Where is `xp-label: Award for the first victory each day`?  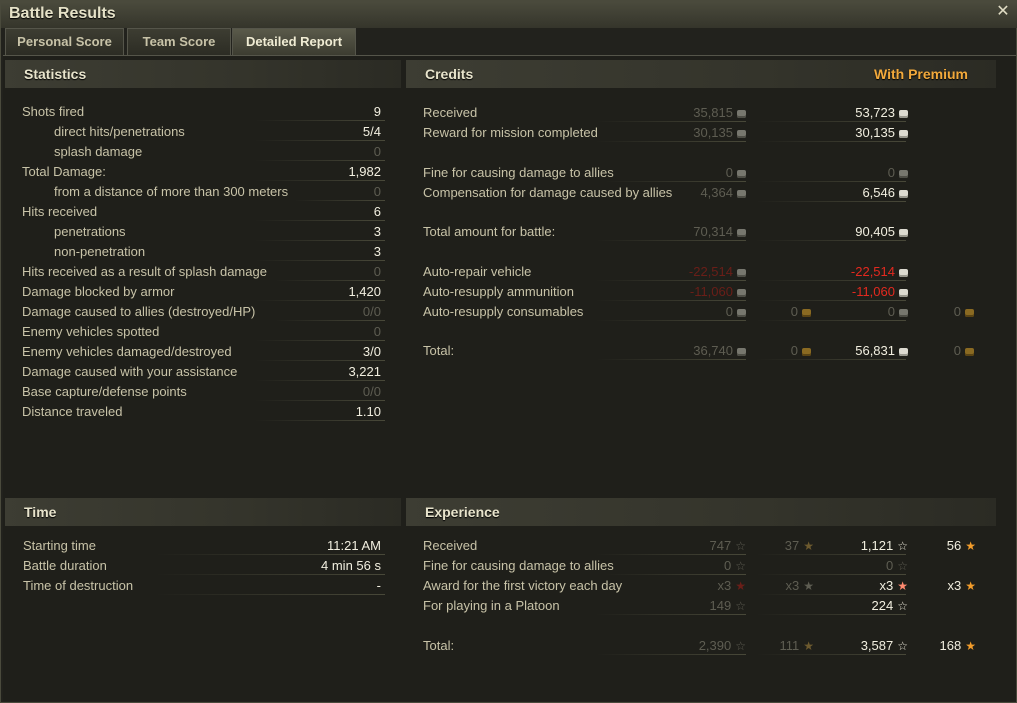 xp-label: Award for the first victory each day is located at coordinates (523, 585).